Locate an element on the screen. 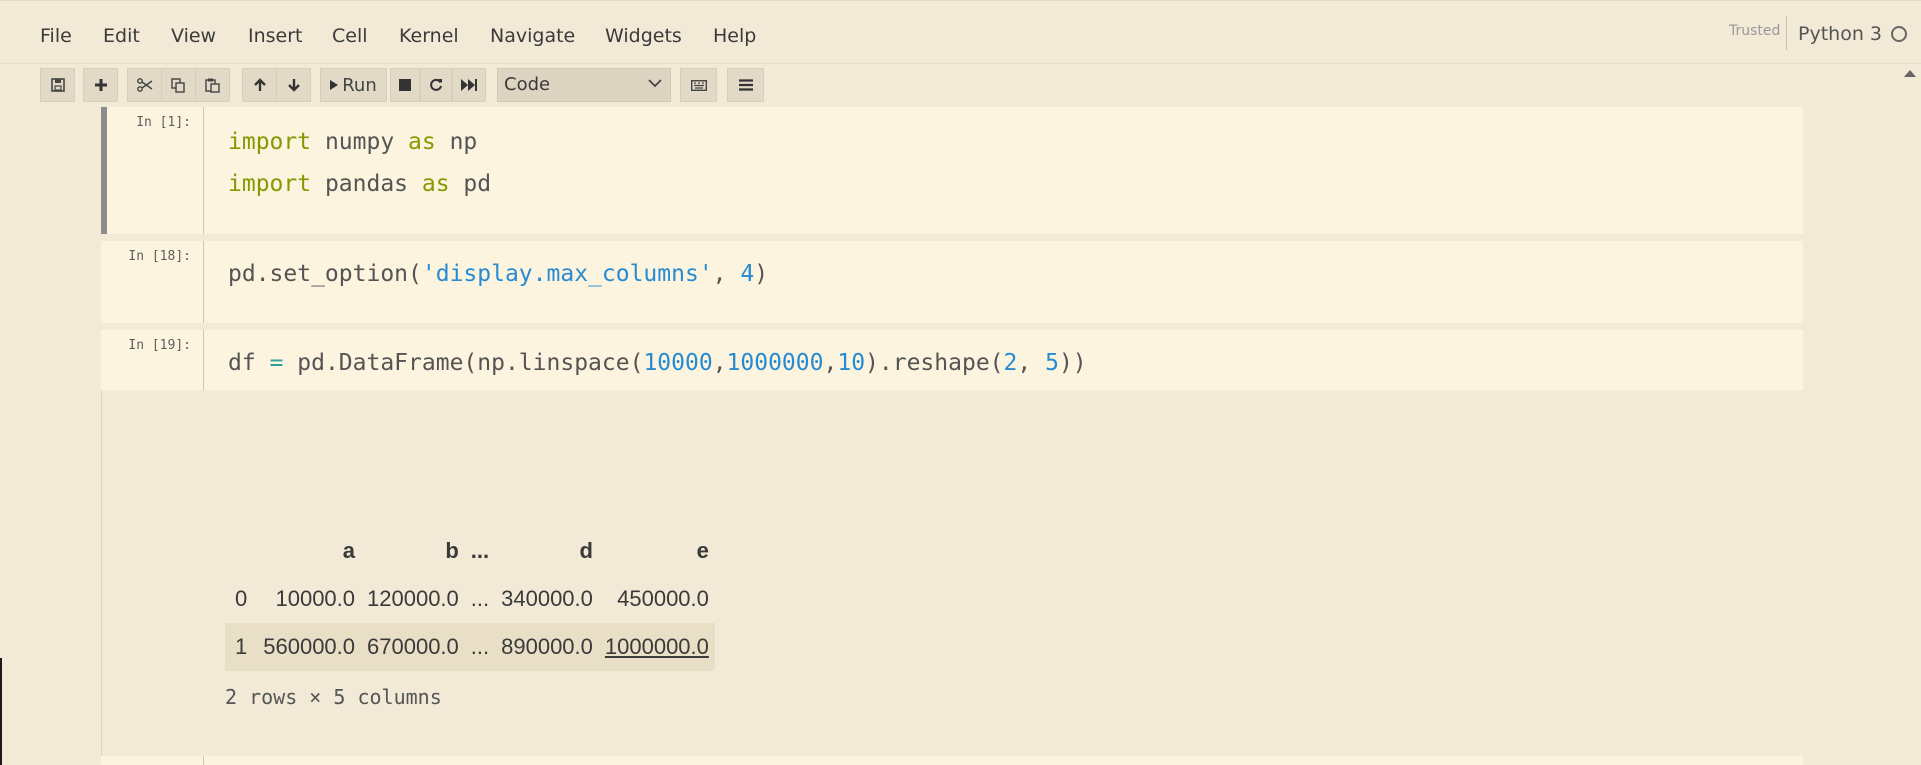  move-up-button is located at coordinates (259, 85).